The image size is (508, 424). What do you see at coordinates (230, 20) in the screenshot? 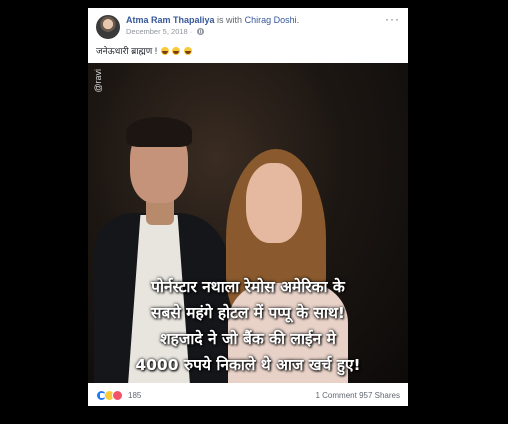
I see `with-text: is with` at bounding box center [230, 20].